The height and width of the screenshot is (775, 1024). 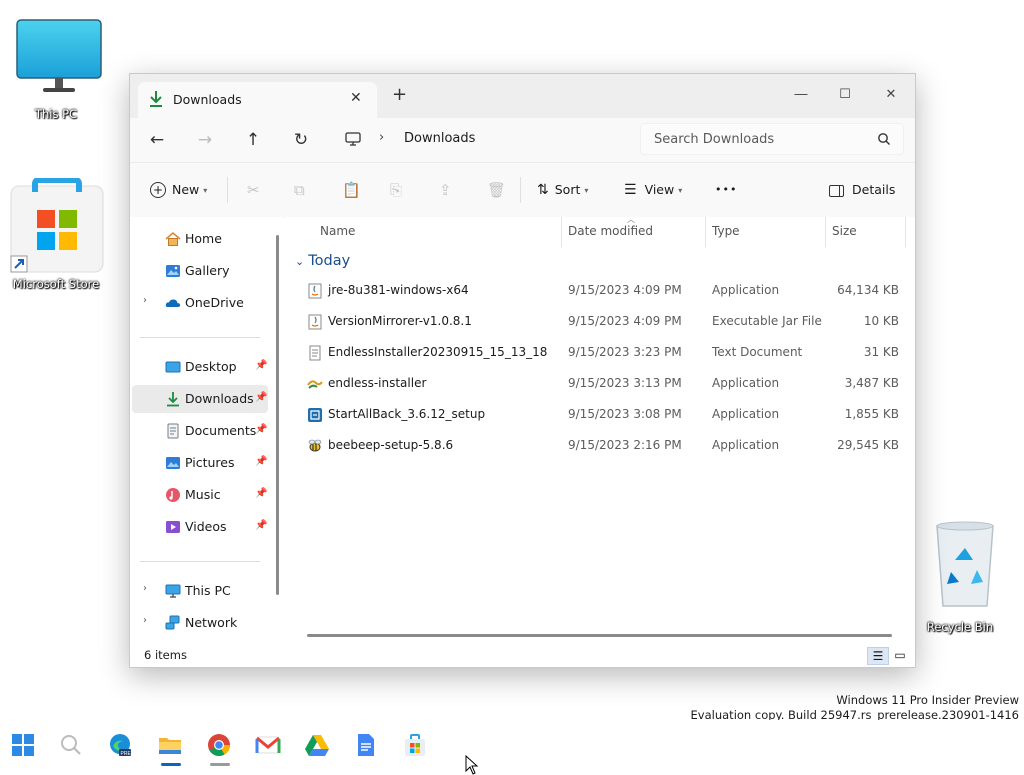 I want to click on sidebar-item-this-pc: › This PC, so click(x=200, y=591).